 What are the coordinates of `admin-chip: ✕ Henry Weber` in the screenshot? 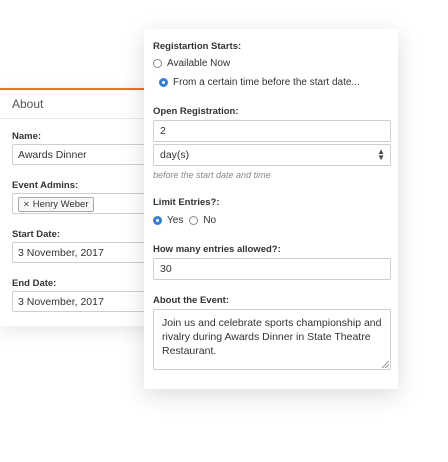 It's located at (56, 204).